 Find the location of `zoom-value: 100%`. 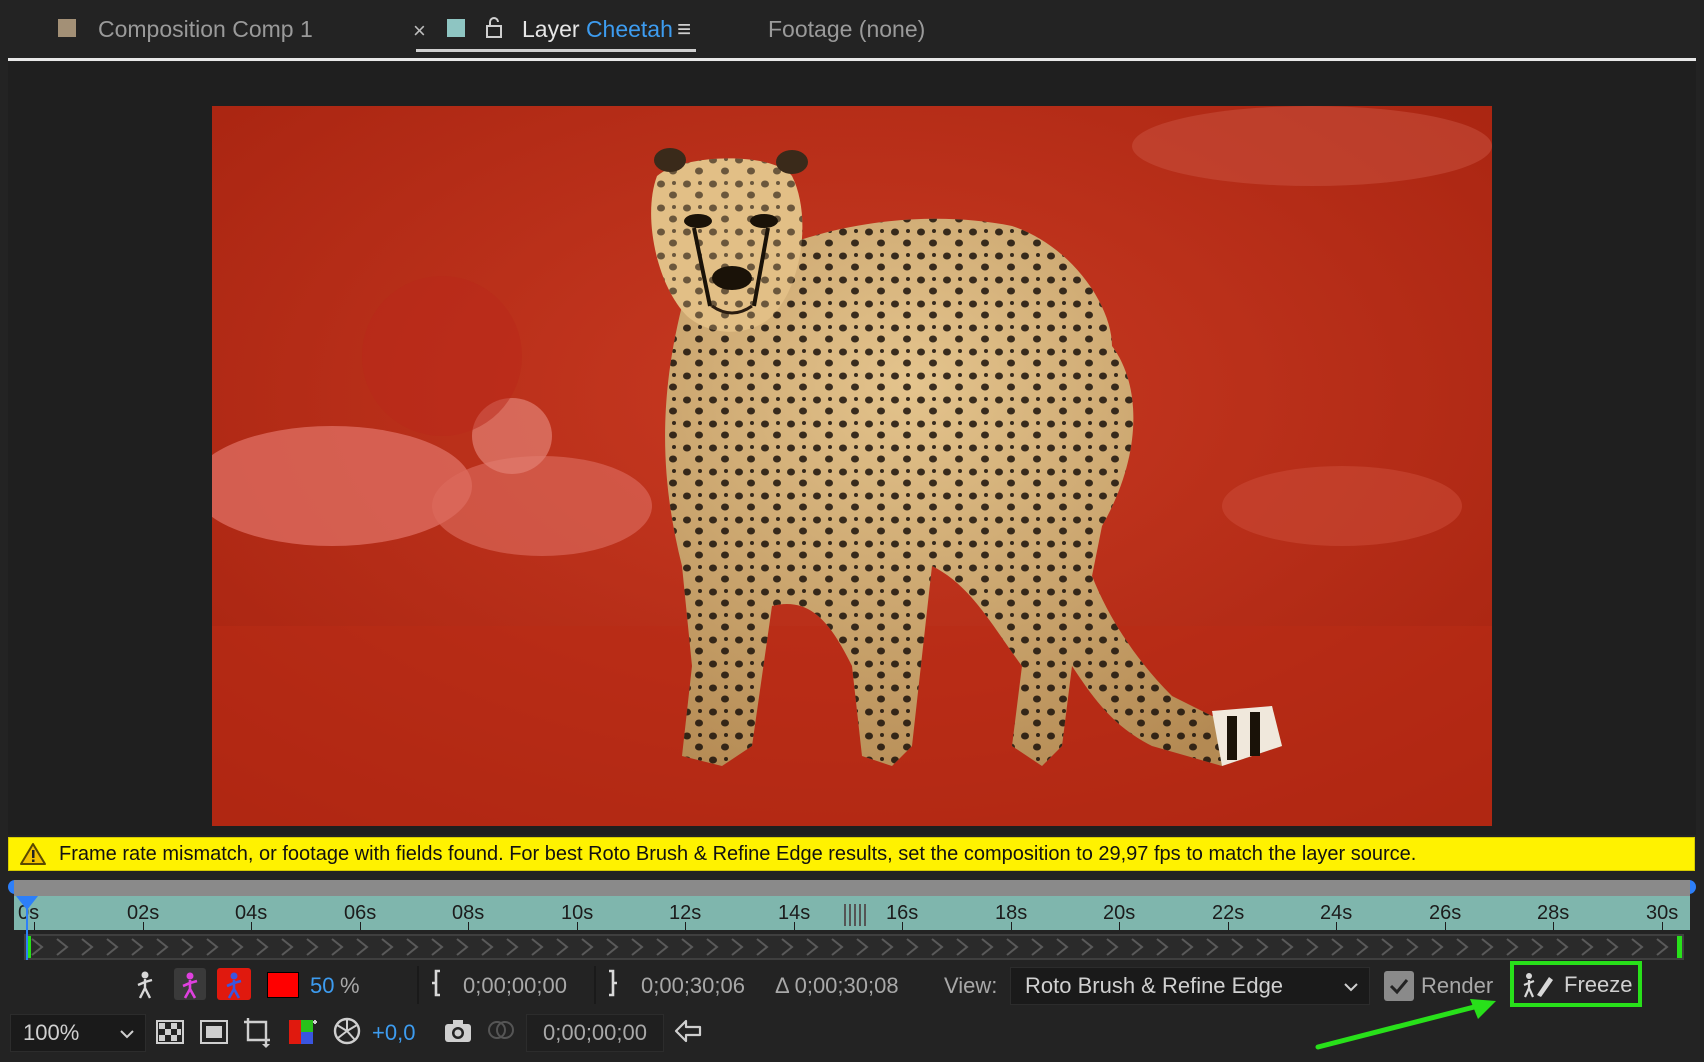

zoom-value: 100% is located at coordinates (51, 1032).